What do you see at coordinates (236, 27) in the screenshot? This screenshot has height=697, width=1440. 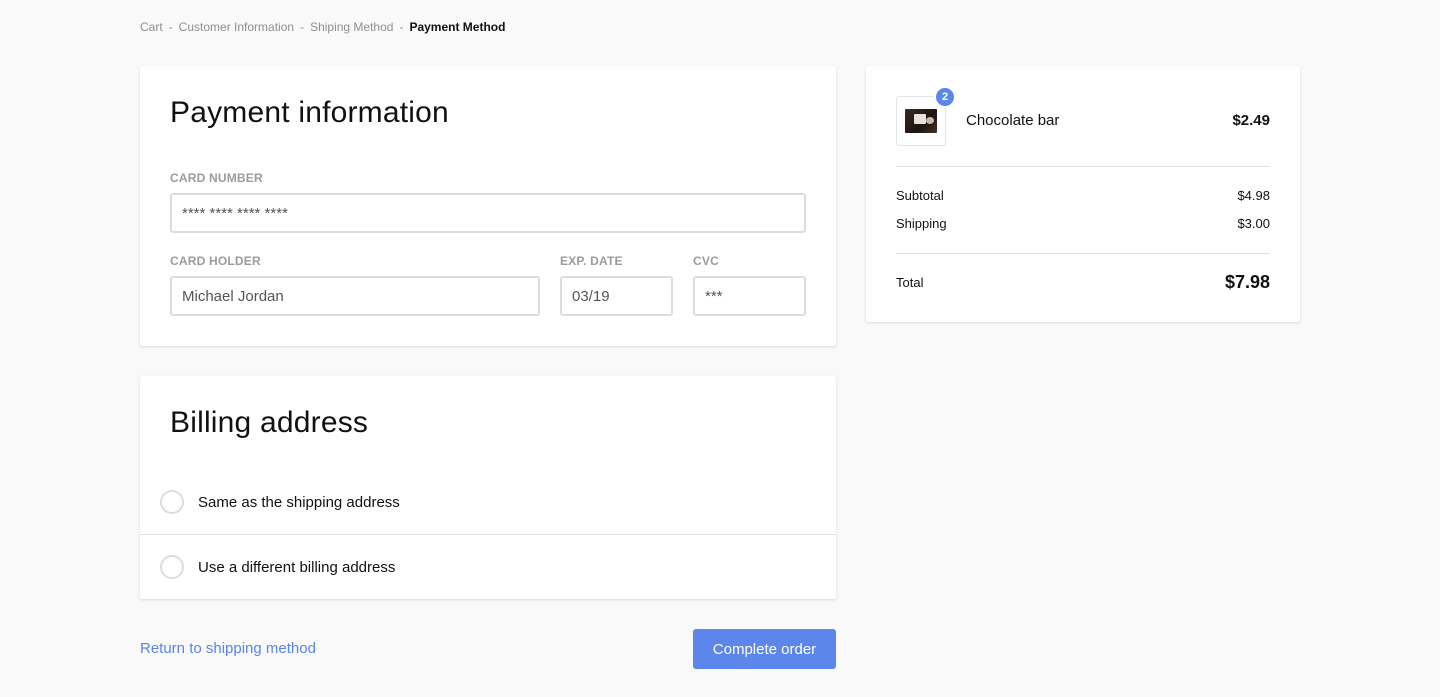 I see `breadcrumb-item-customer-information: Customer Information` at bounding box center [236, 27].